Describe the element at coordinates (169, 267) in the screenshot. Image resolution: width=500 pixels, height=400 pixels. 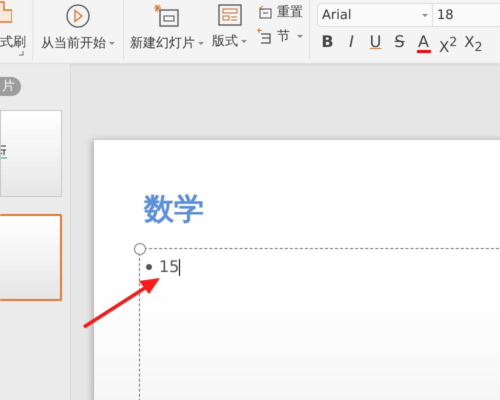
I see `bullet-text: 15` at that location.